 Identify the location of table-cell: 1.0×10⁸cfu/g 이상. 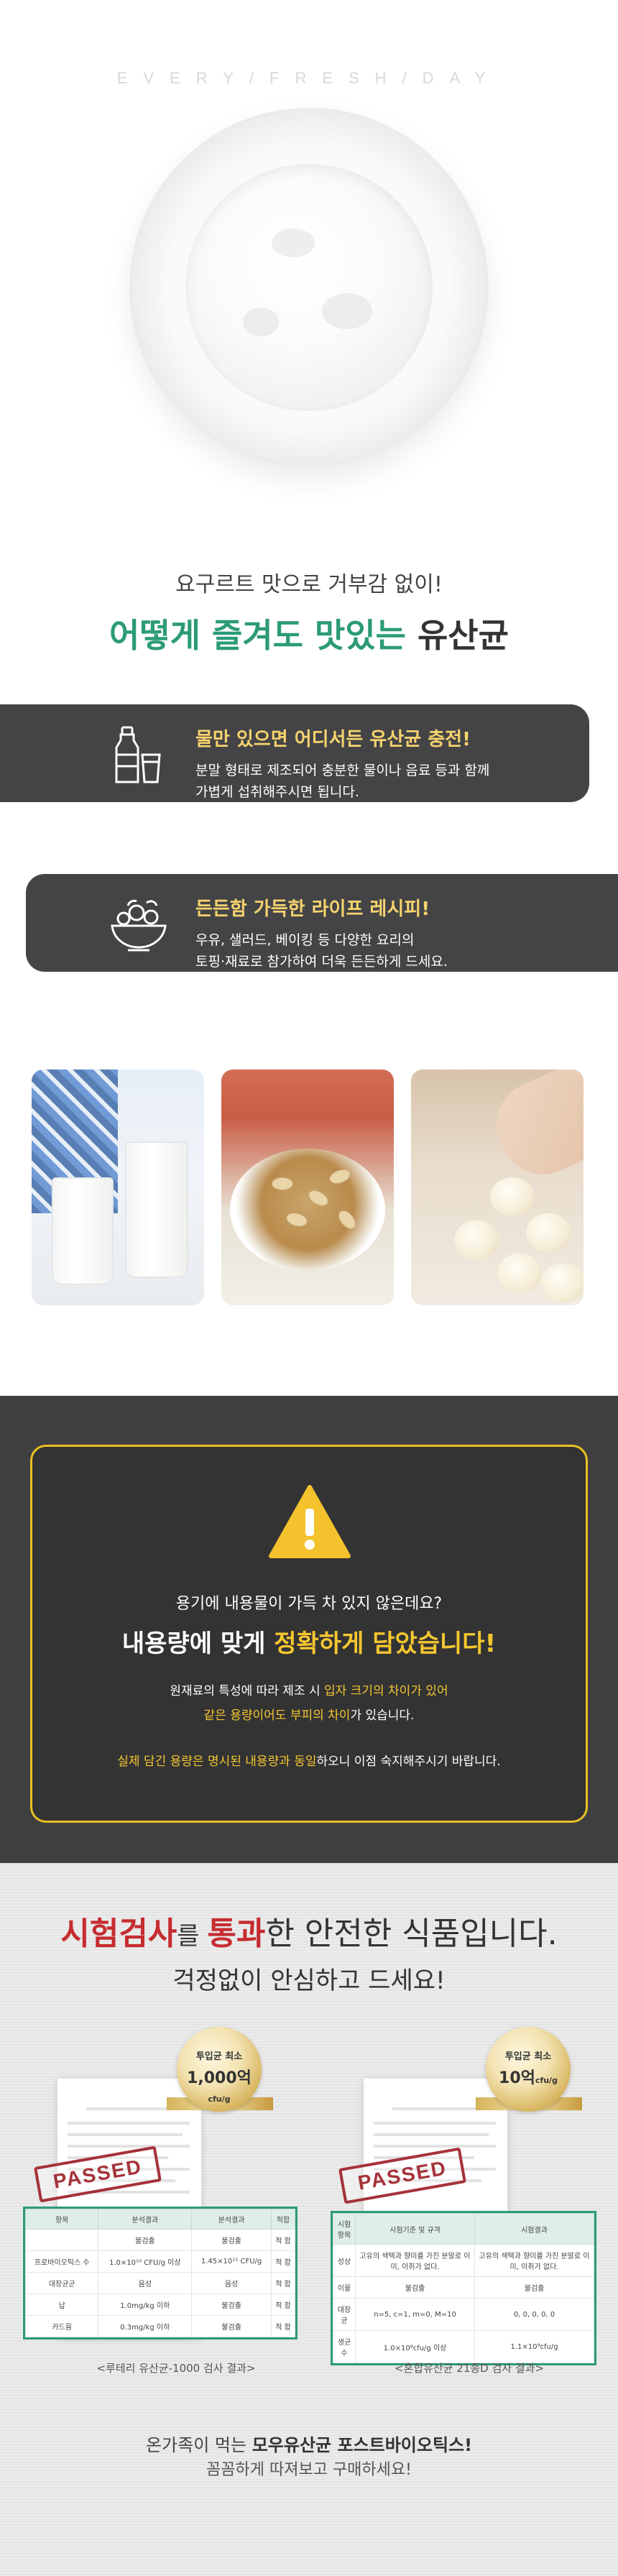
(415, 2346).